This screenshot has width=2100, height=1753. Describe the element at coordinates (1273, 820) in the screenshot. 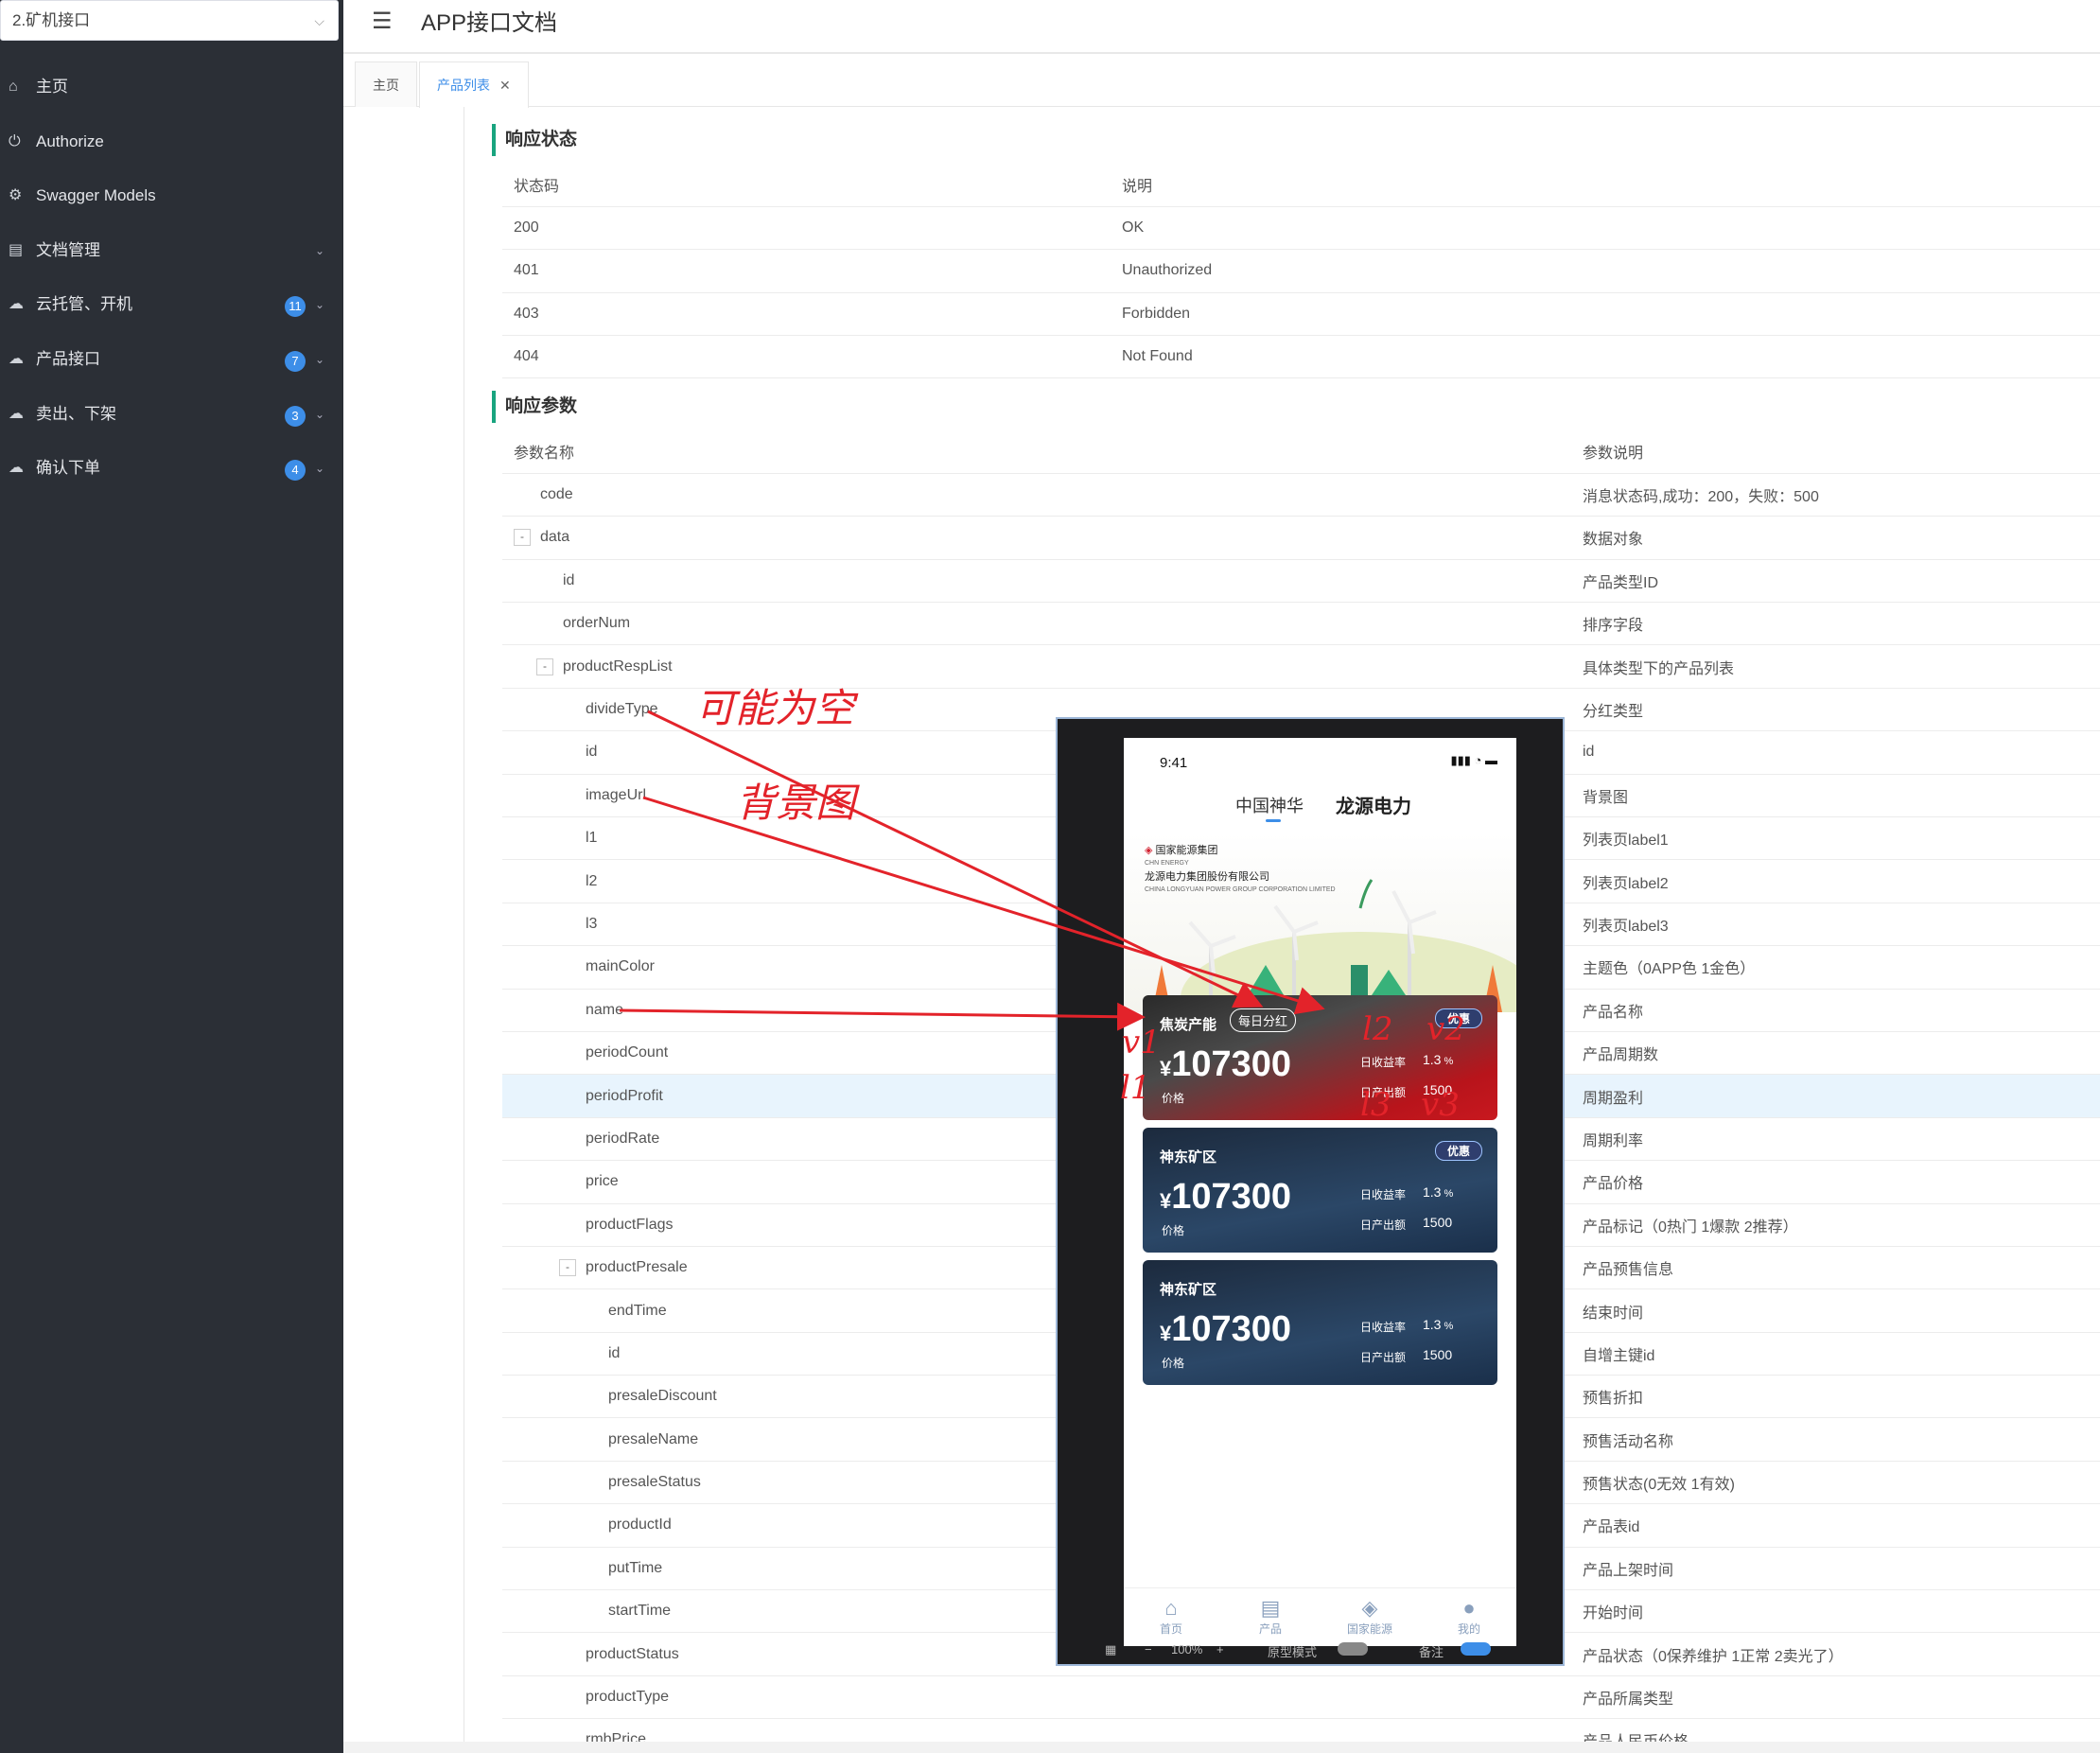

I see `tab-indicator` at that location.